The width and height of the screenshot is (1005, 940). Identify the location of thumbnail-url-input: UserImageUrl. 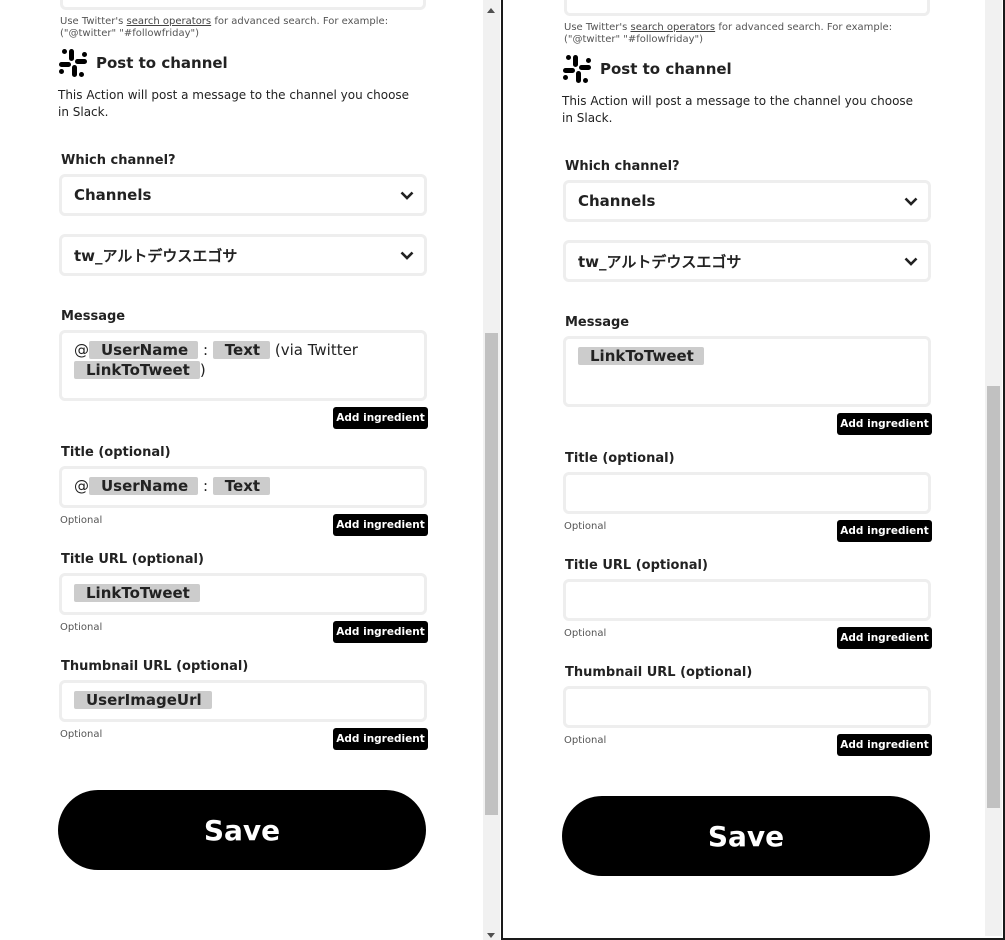
(243, 701).